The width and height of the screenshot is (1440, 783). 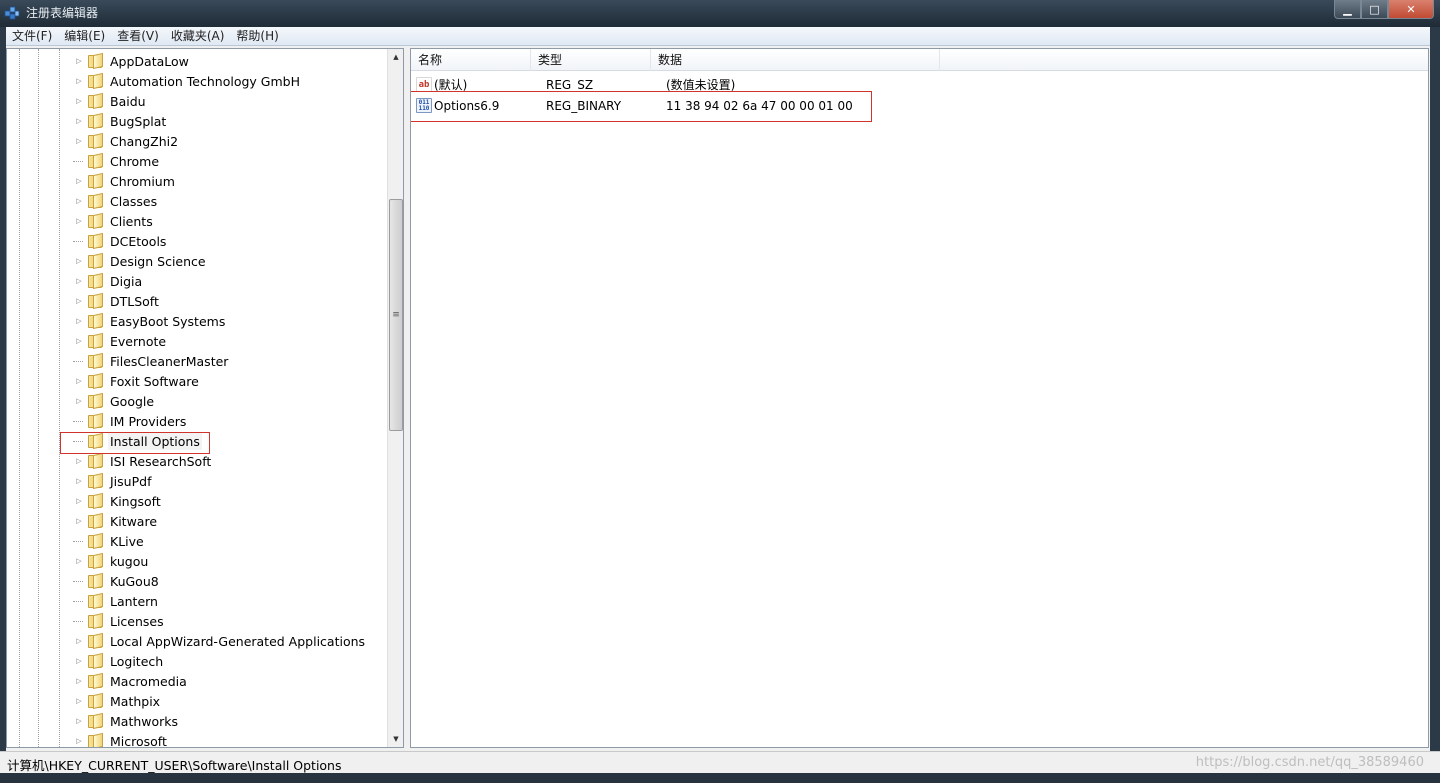 What do you see at coordinates (570, 84) in the screenshot?
I see `value-type: REG_SZ` at bounding box center [570, 84].